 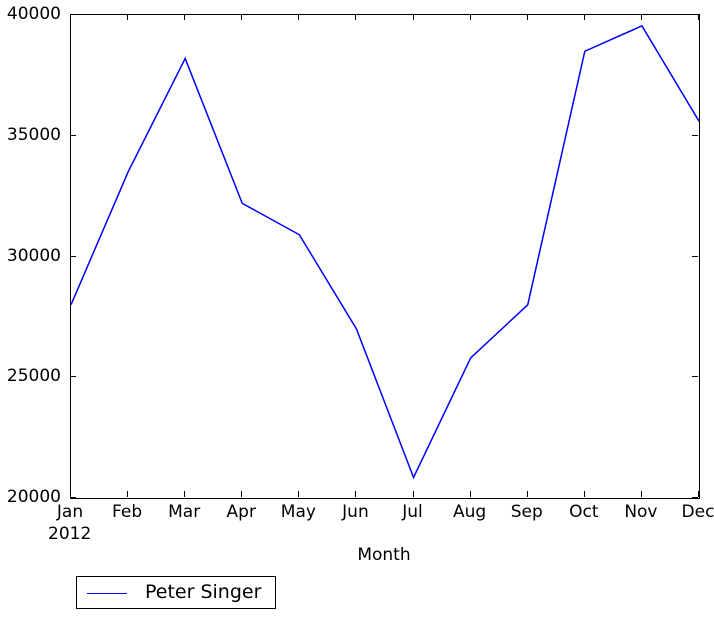 I want to click on x-tick-label: Dec, so click(x=697, y=512).